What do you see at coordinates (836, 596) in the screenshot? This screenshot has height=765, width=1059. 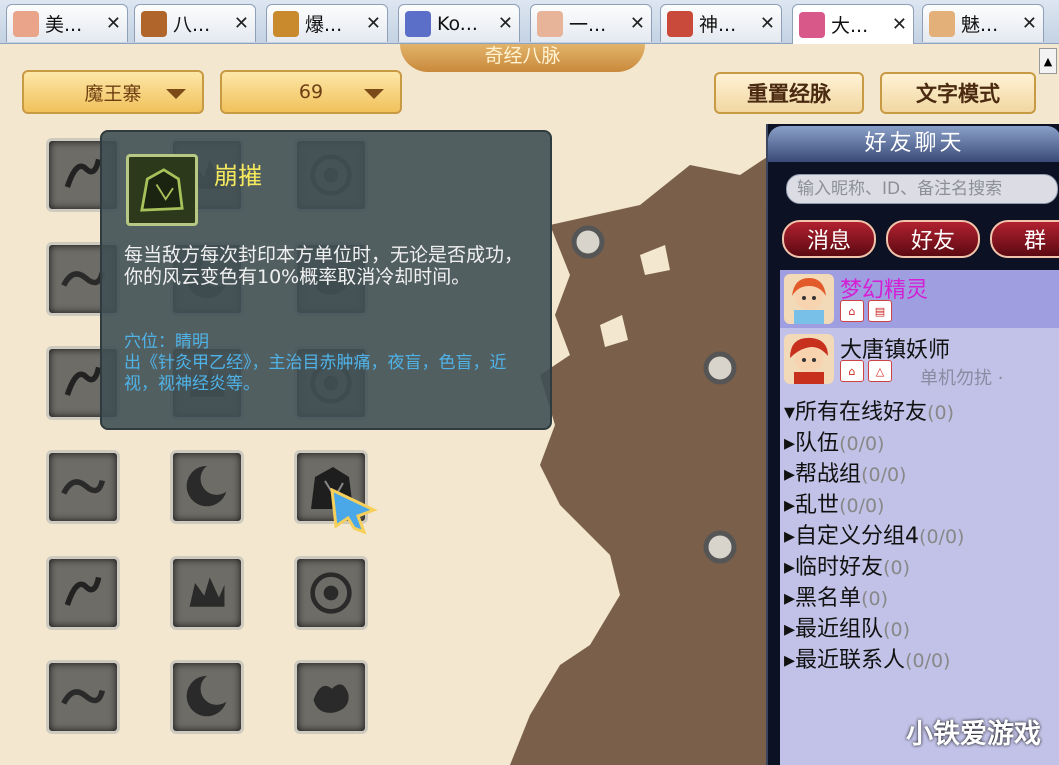 I see `friend-group: ▸黑名单(0)` at bounding box center [836, 596].